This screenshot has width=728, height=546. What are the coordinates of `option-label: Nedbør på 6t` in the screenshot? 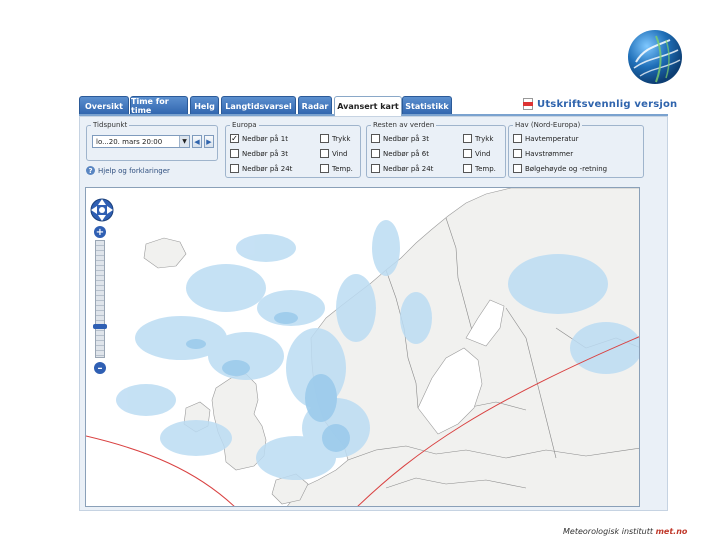 It's located at (406, 153).